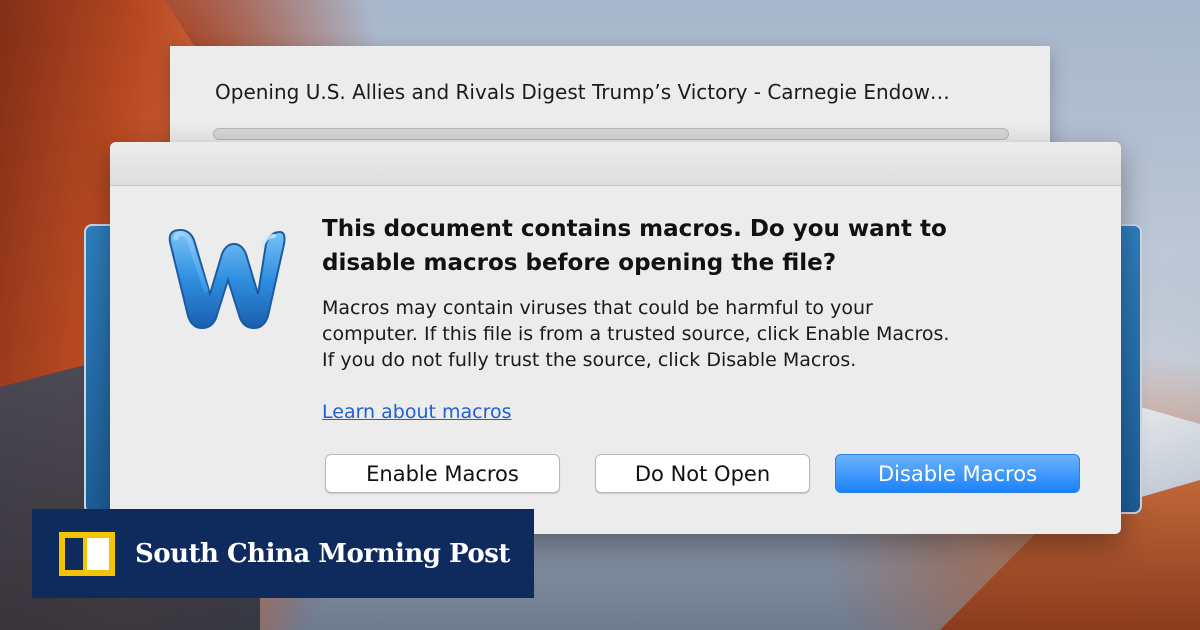  I want to click on scmp-logo-icon, so click(87, 553).